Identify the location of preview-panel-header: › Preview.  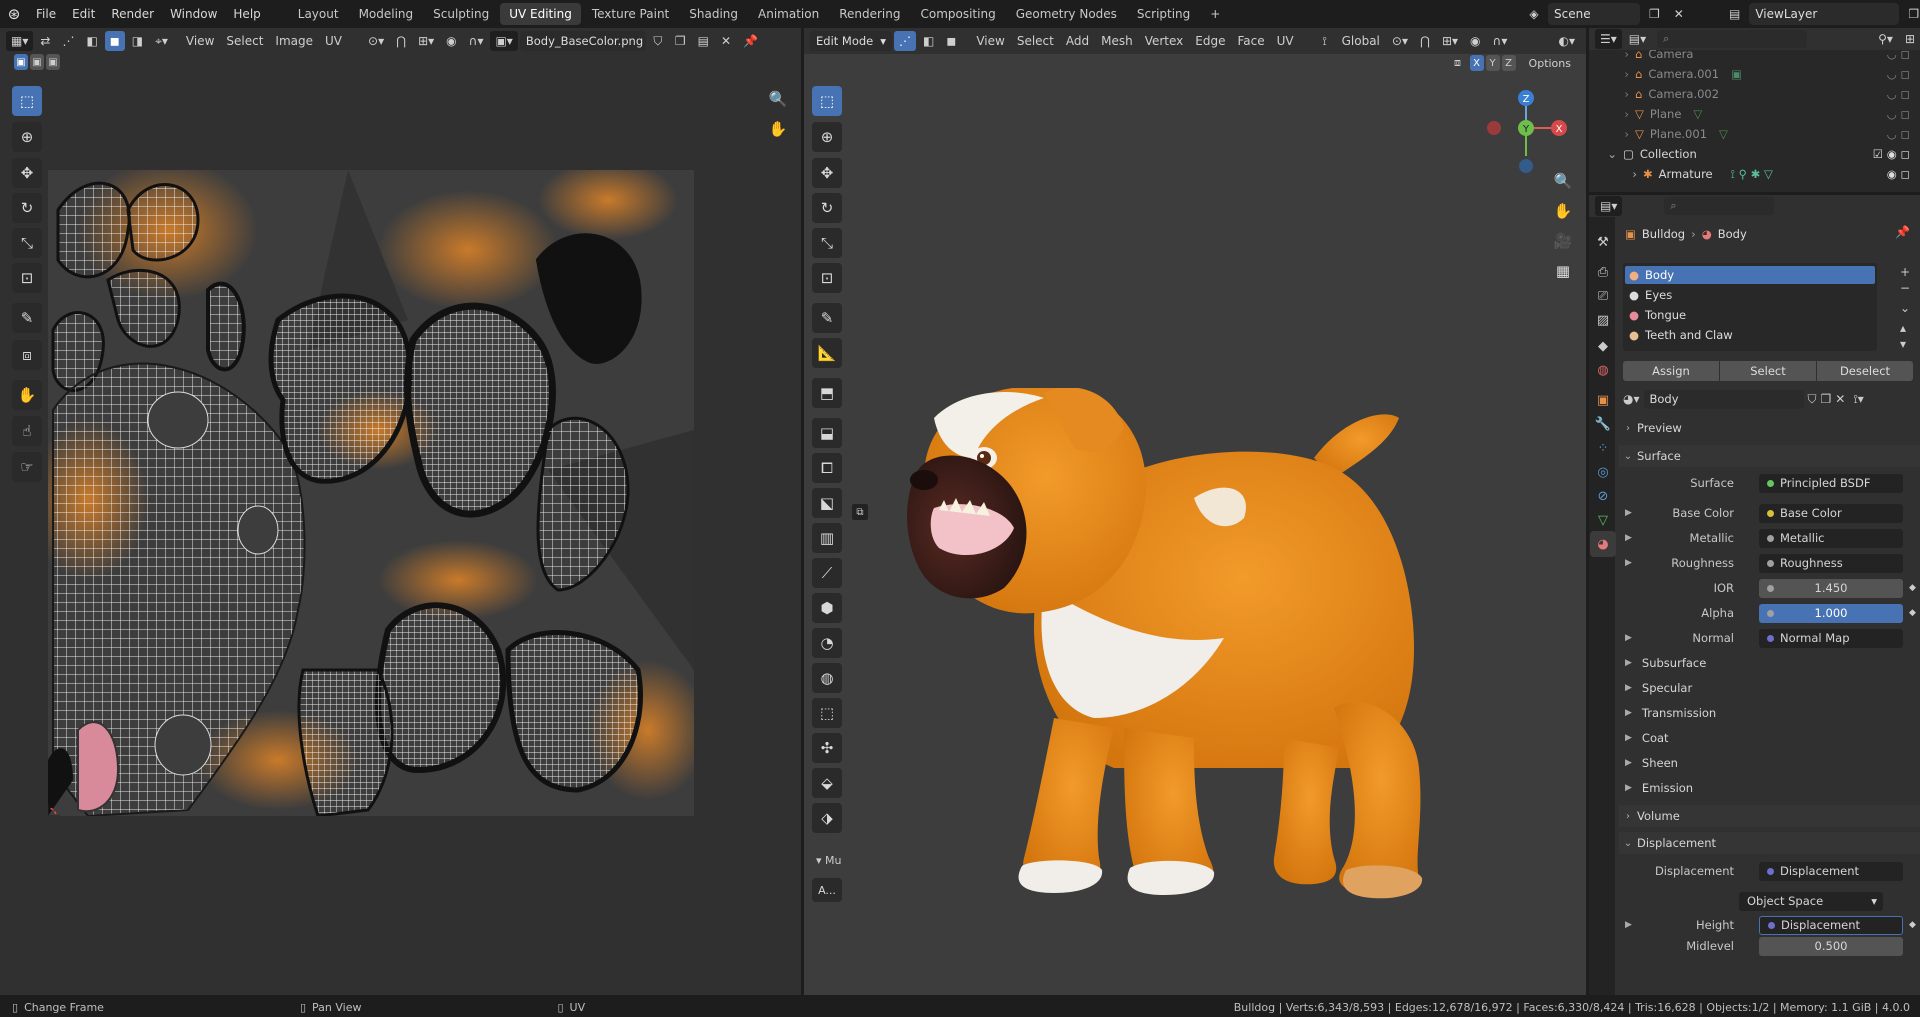
(1769, 428).